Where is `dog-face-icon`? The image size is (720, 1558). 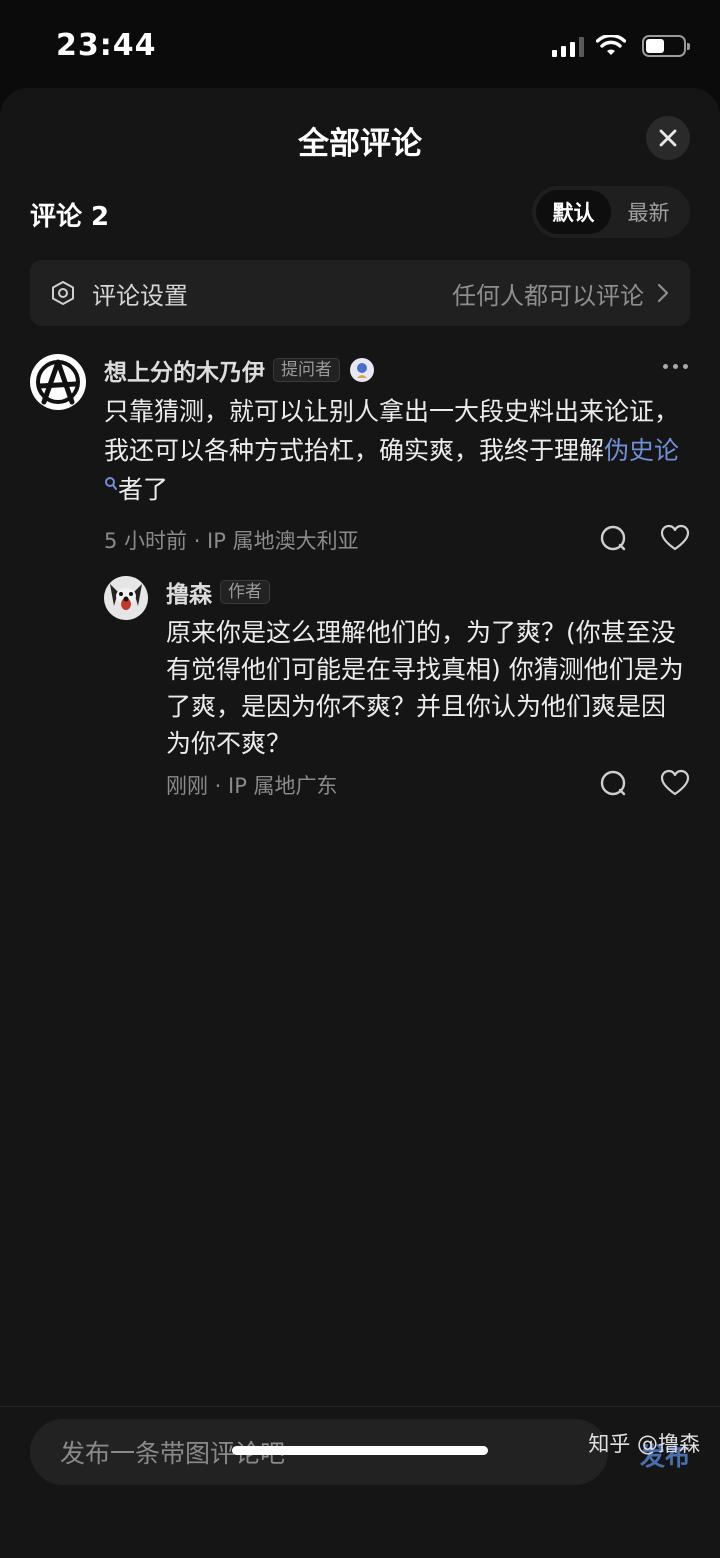 dog-face-icon is located at coordinates (126, 598).